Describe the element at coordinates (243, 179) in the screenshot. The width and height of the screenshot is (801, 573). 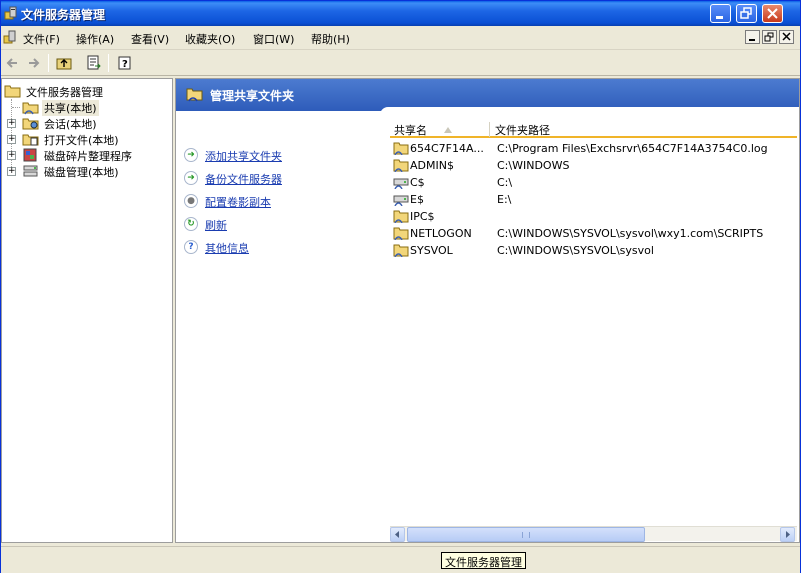
I see `task-backup-file-server-label: 备份文件服务器` at that location.